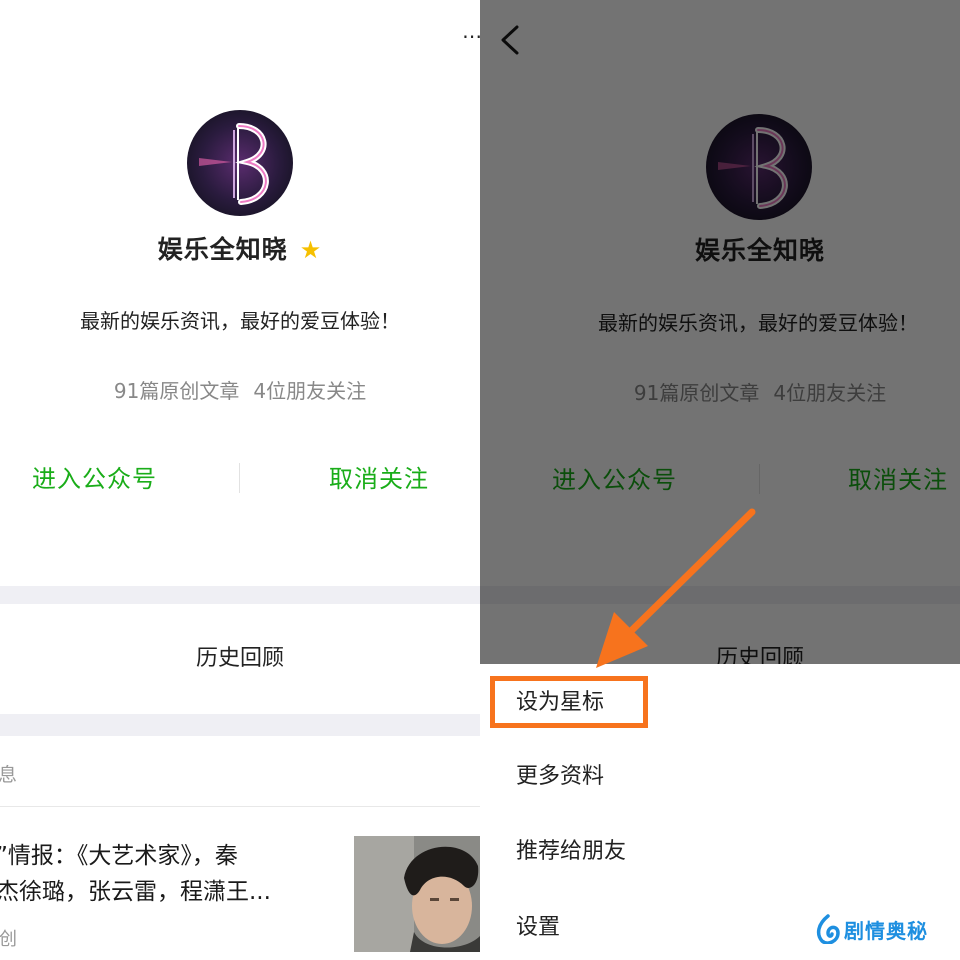 The height and width of the screenshot is (960, 960). I want to click on enter-account-button: 进入公众号, so click(94, 479).